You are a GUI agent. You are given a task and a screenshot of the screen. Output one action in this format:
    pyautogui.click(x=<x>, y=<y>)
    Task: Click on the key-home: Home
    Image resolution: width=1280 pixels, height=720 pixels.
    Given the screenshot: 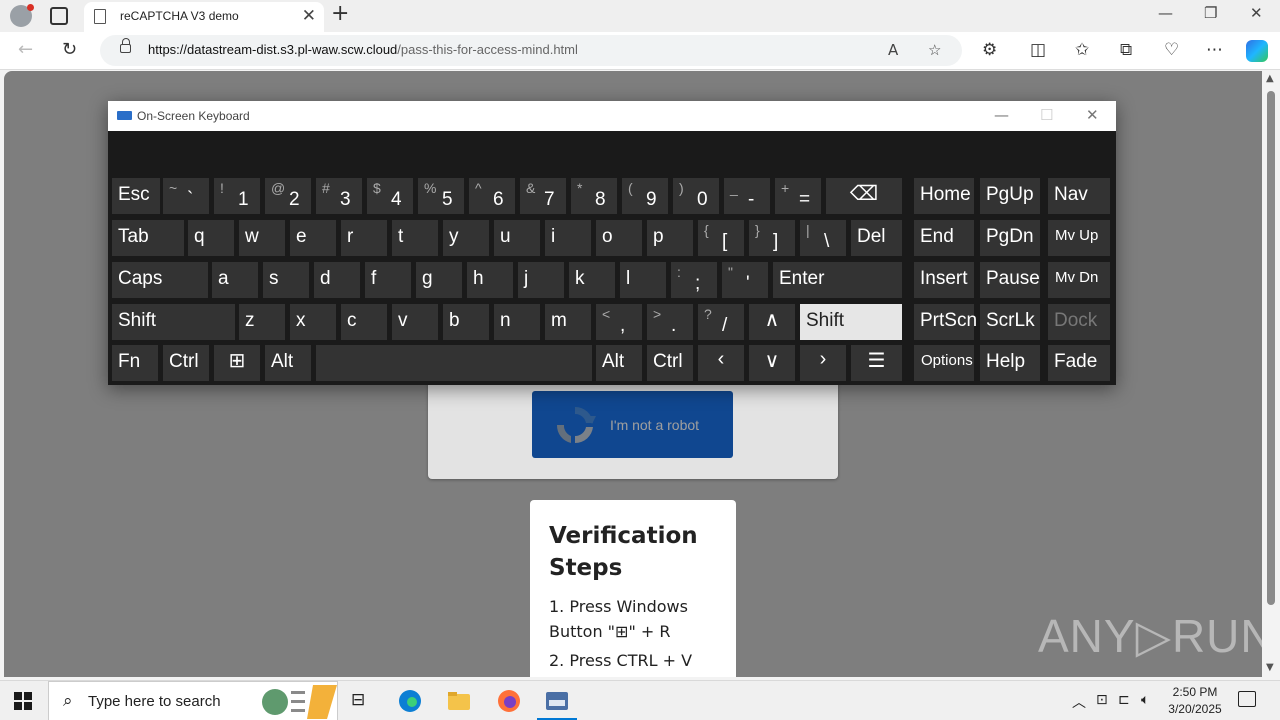 What is the action you would take?
    pyautogui.click(x=944, y=196)
    